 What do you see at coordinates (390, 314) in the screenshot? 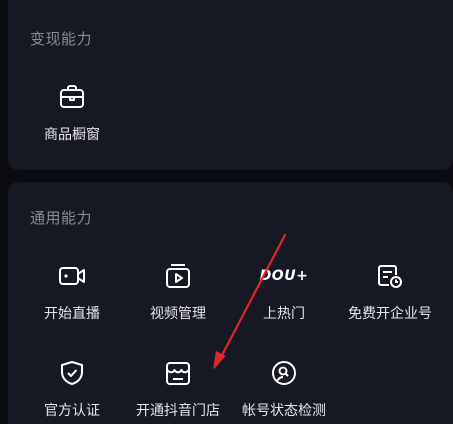
I see `item-label: 免费开企业号` at bounding box center [390, 314].